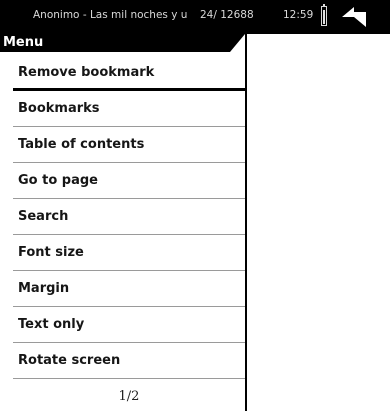  What do you see at coordinates (129, 217) in the screenshot?
I see `menu-item-search: Search` at bounding box center [129, 217].